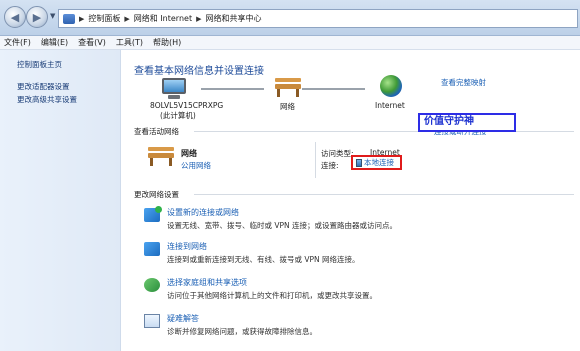 This screenshot has width=580, height=351. What do you see at coordinates (129, 42) in the screenshot?
I see `menu-tools: 工具(T)` at bounding box center [129, 42].